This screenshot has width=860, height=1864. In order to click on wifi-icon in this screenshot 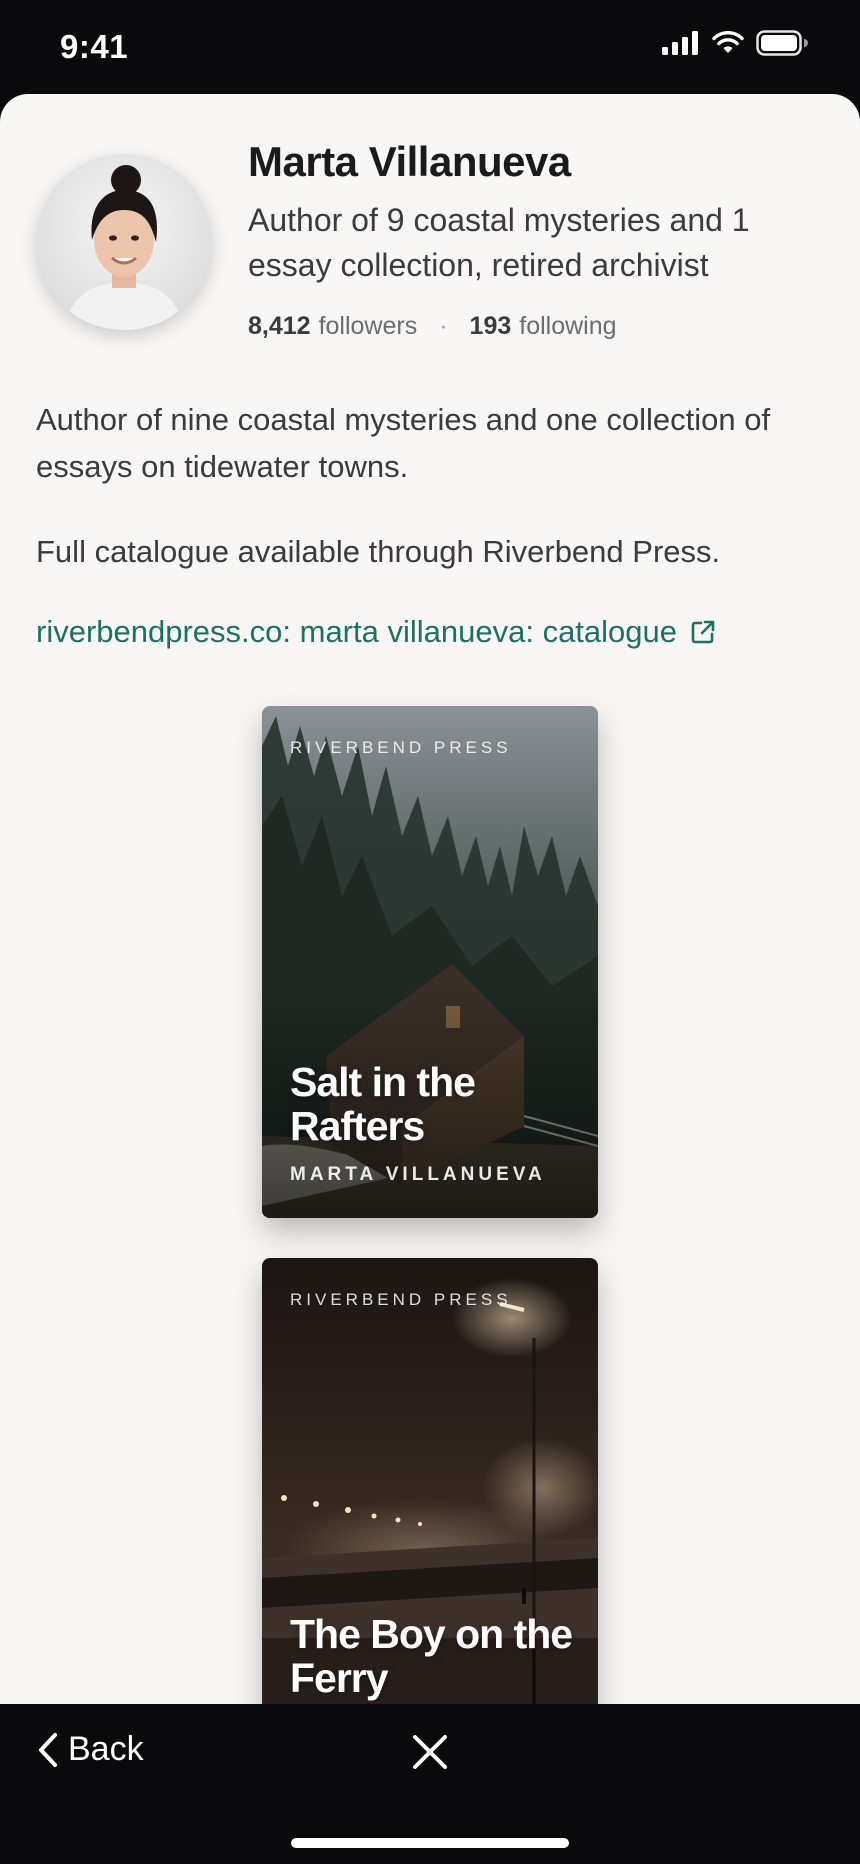, I will do `click(728, 42)`.